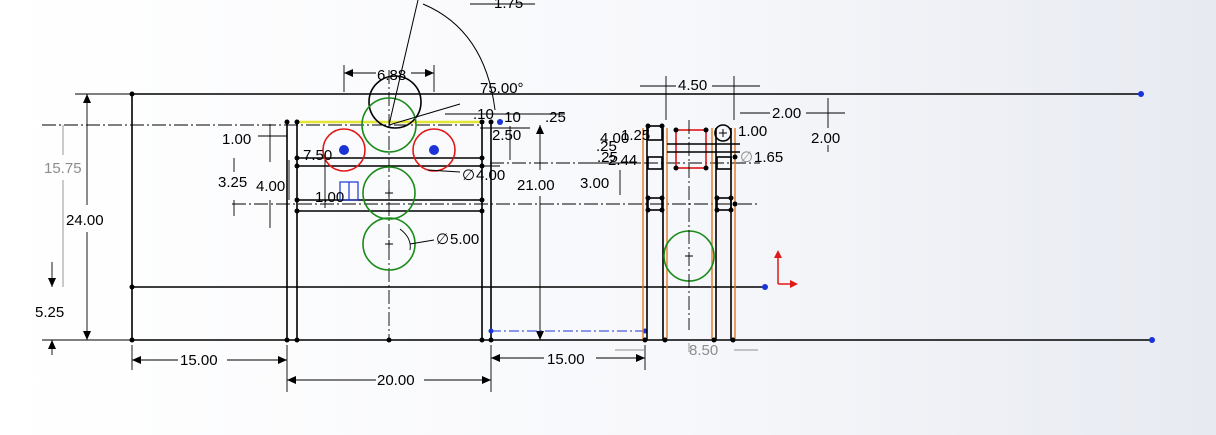 The width and height of the screenshot is (1216, 435). I want to click on dim-clear-height: 21.00, so click(536, 185).